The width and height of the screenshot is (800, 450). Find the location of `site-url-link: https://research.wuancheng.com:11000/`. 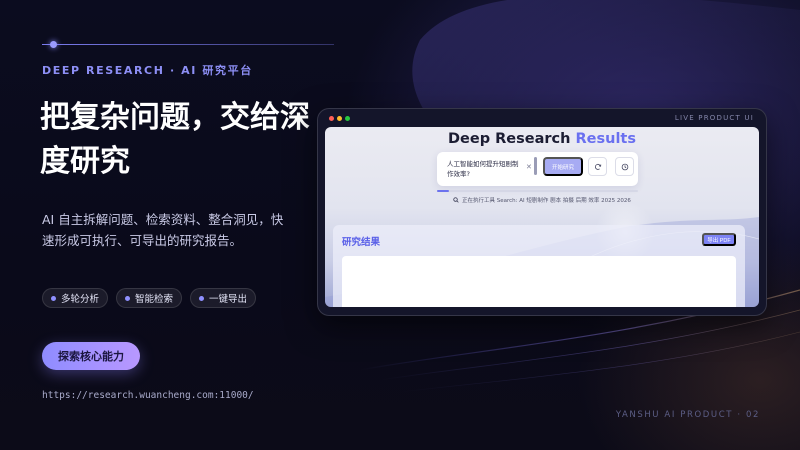

site-url-link: https://research.wuancheng.com:11000/ is located at coordinates (148, 395).